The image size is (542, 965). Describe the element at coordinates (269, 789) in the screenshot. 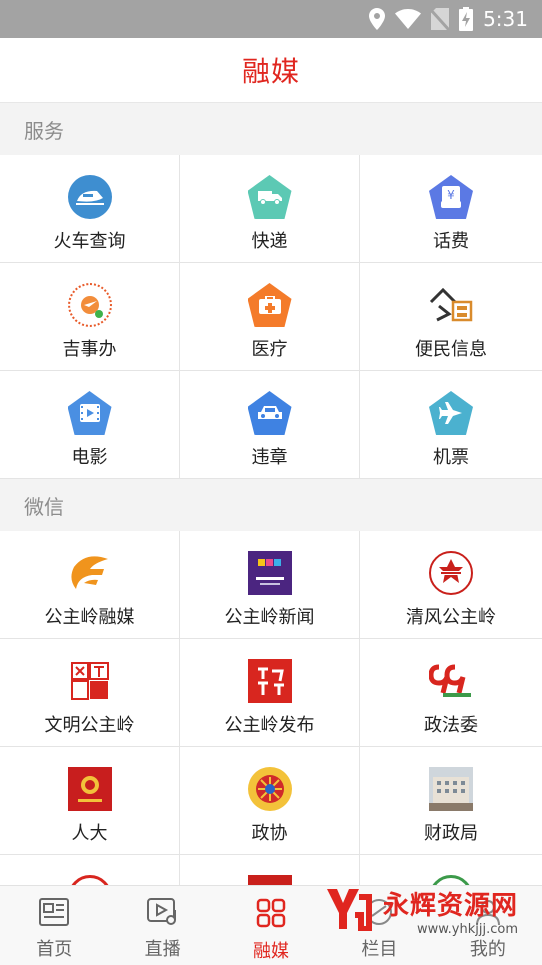

I see `zhengxie-emblem` at that location.